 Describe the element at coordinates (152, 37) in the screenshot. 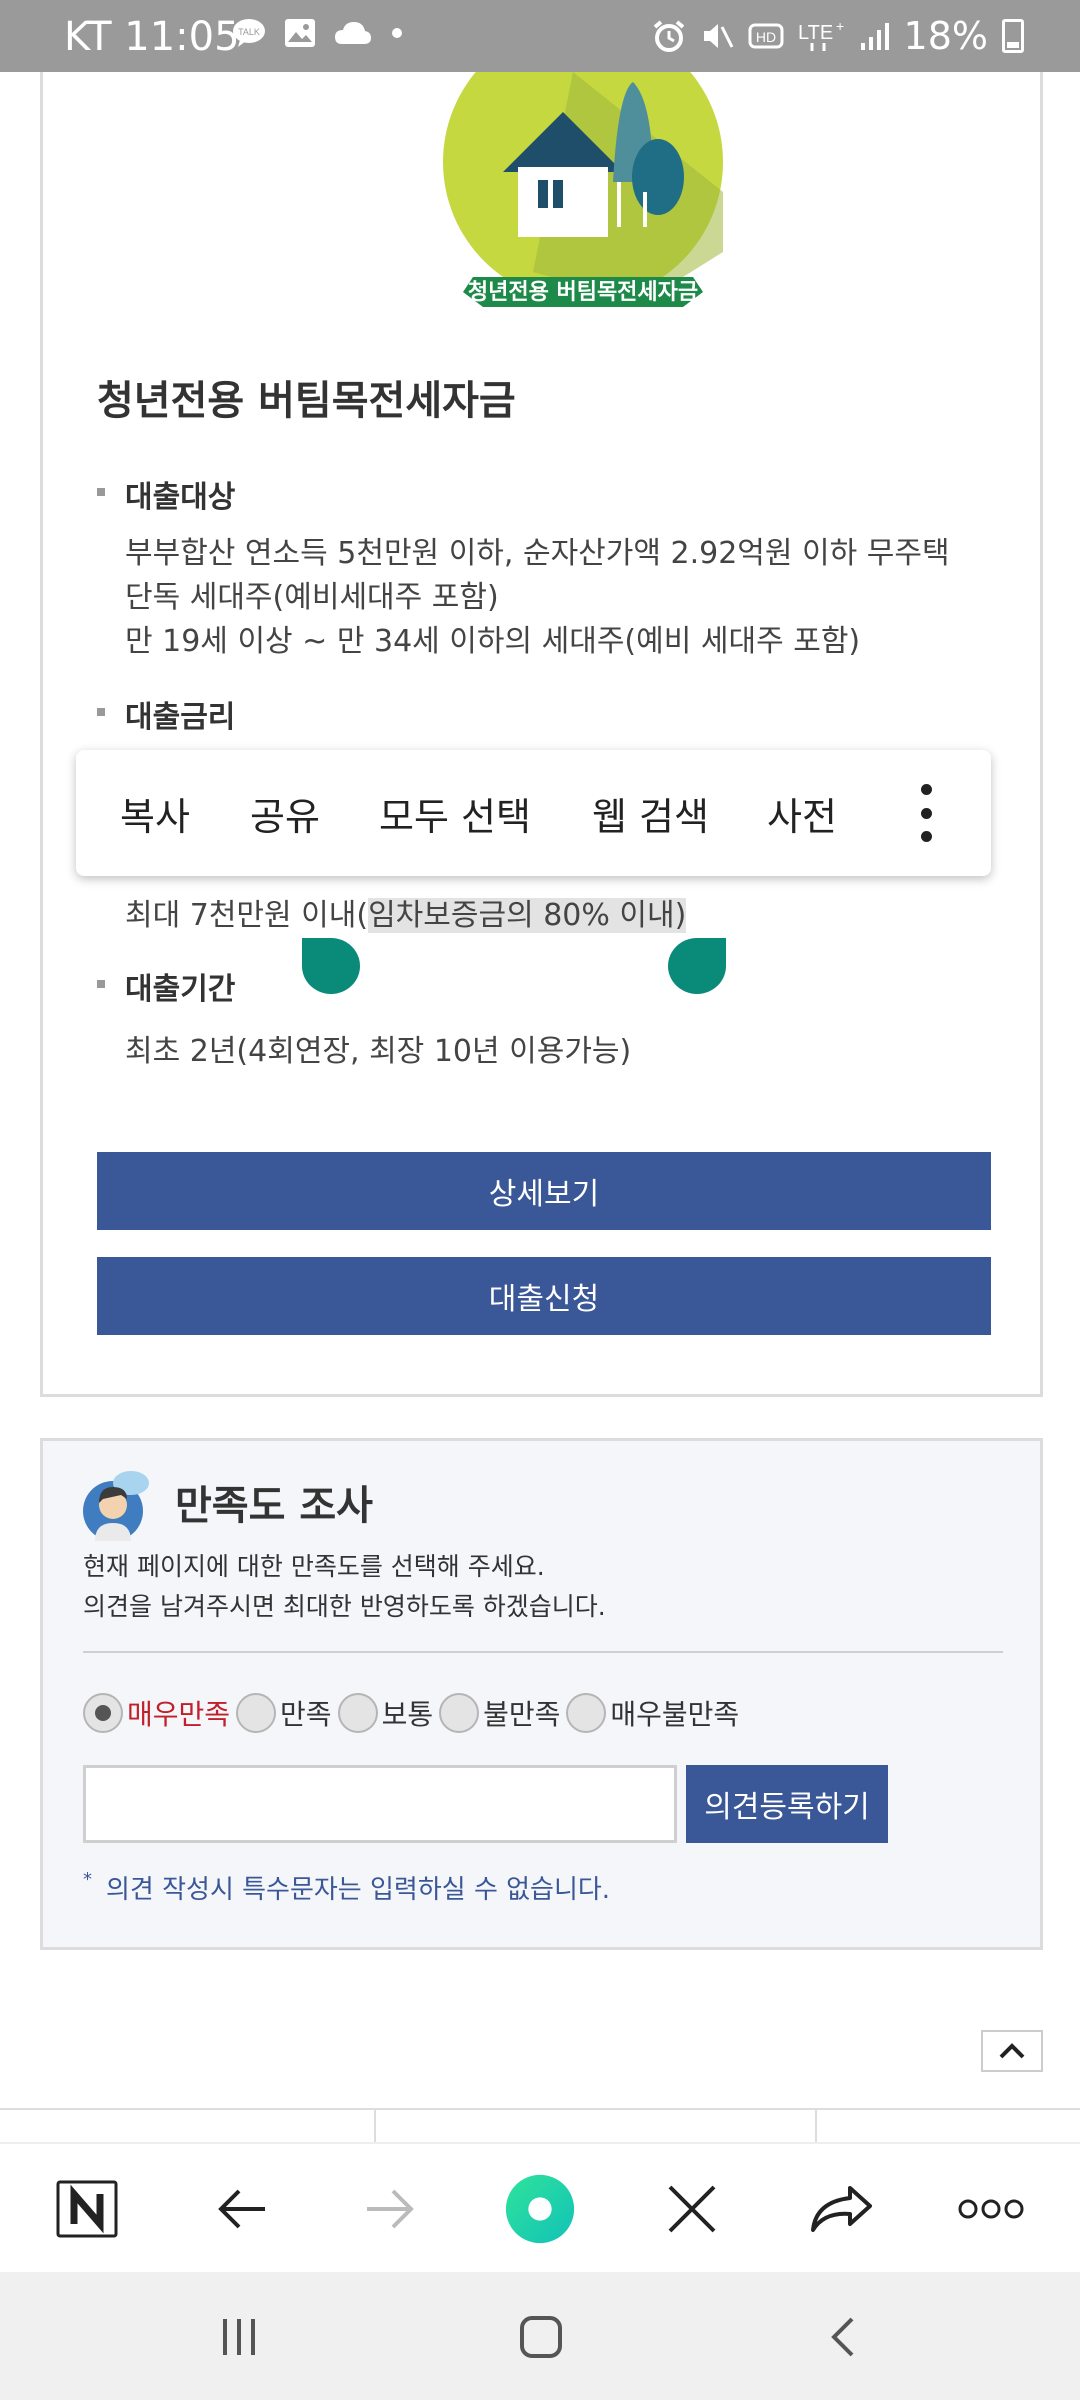

I see `carrier-time: KT 11:05` at that location.